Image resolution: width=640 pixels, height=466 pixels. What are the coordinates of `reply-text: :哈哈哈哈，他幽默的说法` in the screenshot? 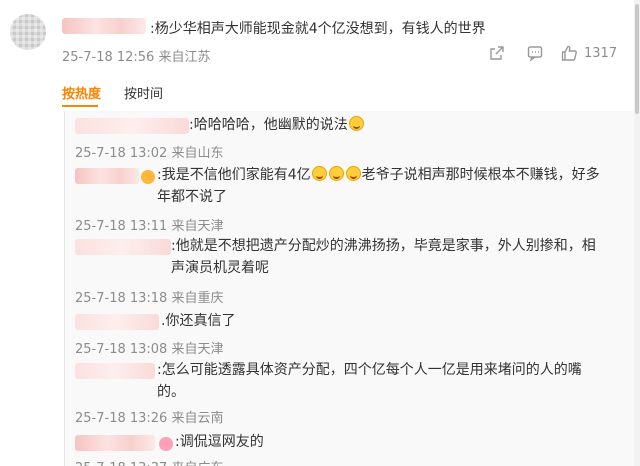 It's located at (277, 125).